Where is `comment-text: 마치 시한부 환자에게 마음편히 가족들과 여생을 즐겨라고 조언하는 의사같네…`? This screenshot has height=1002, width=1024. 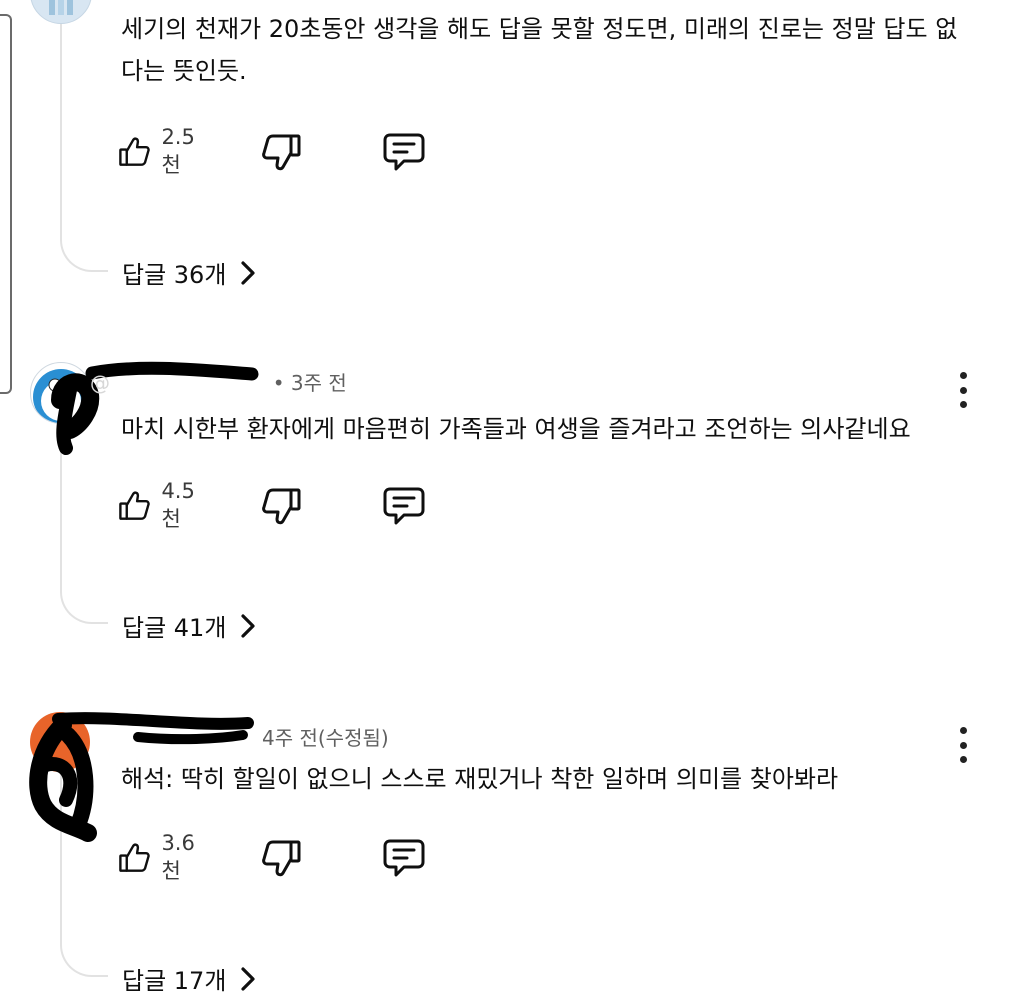
comment-text: 마치 시한부 환자에게 마음편히 가족들과 여생을 즐겨라고 조언하는 의사같네… is located at coordinates (516, 429).